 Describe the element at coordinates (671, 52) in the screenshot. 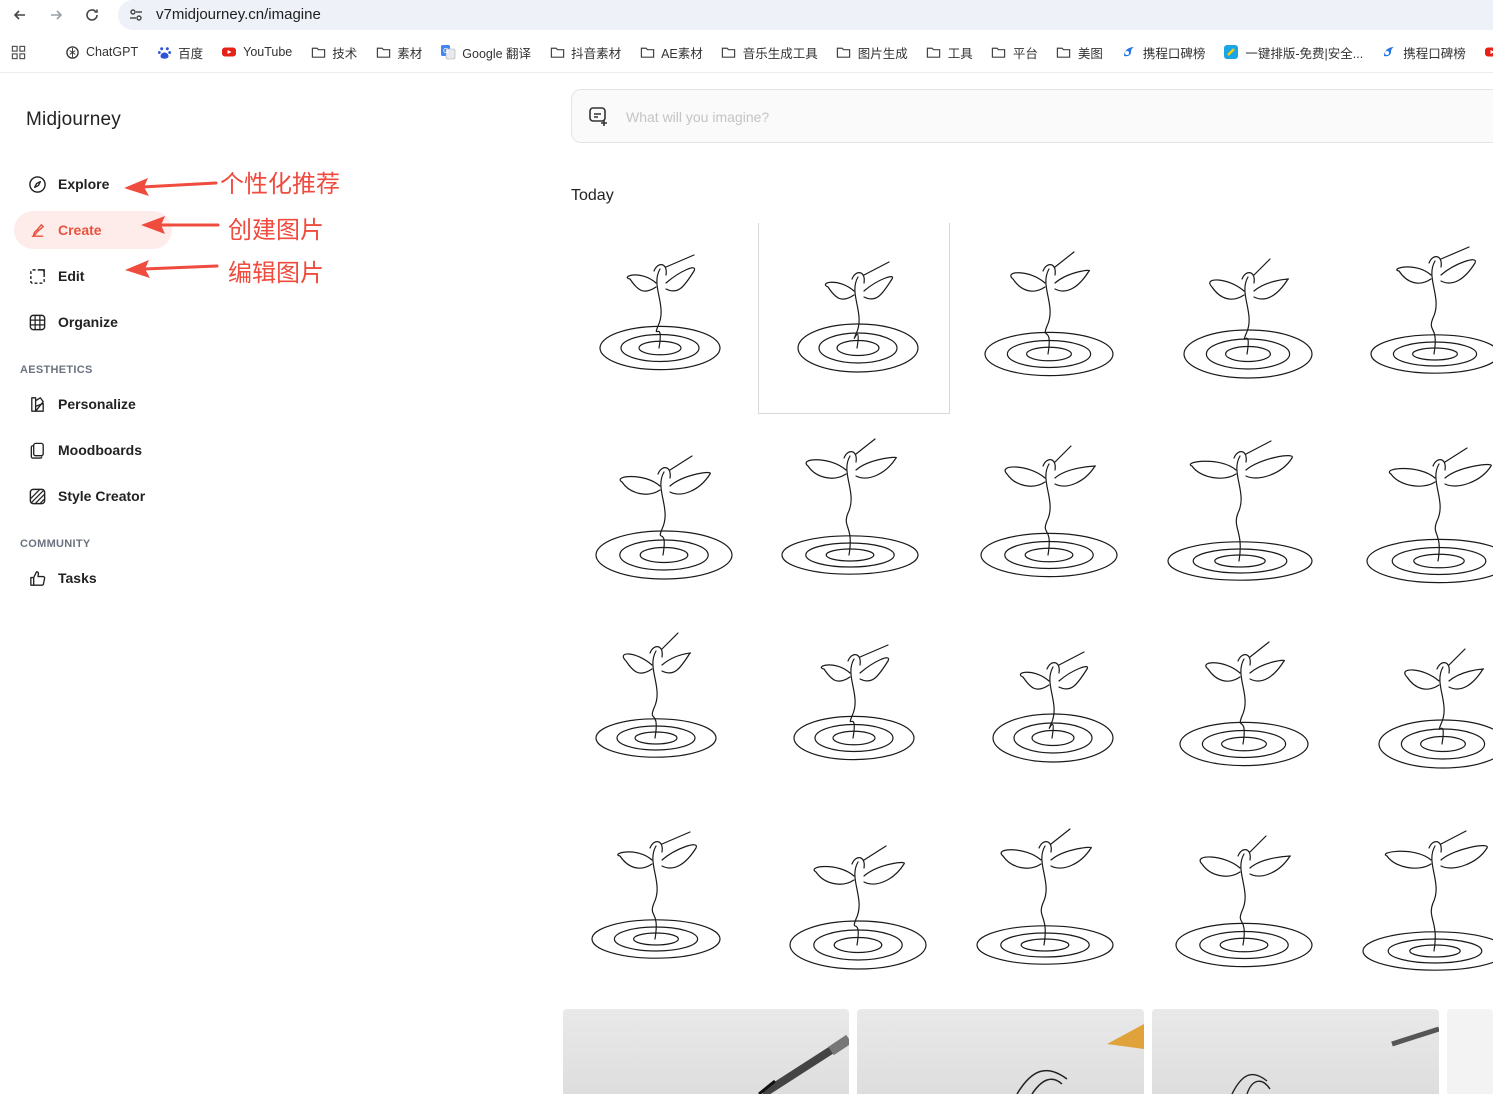

I see `bookmark-item: AE素材` at that location.